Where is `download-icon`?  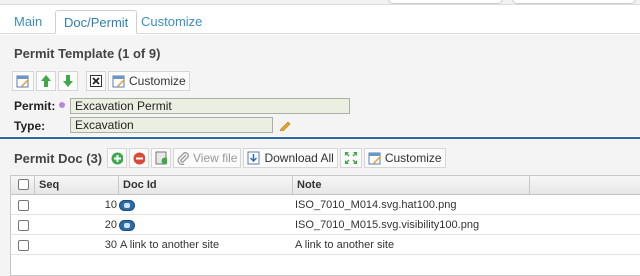 download-icon is located at coordinates (253, 158).